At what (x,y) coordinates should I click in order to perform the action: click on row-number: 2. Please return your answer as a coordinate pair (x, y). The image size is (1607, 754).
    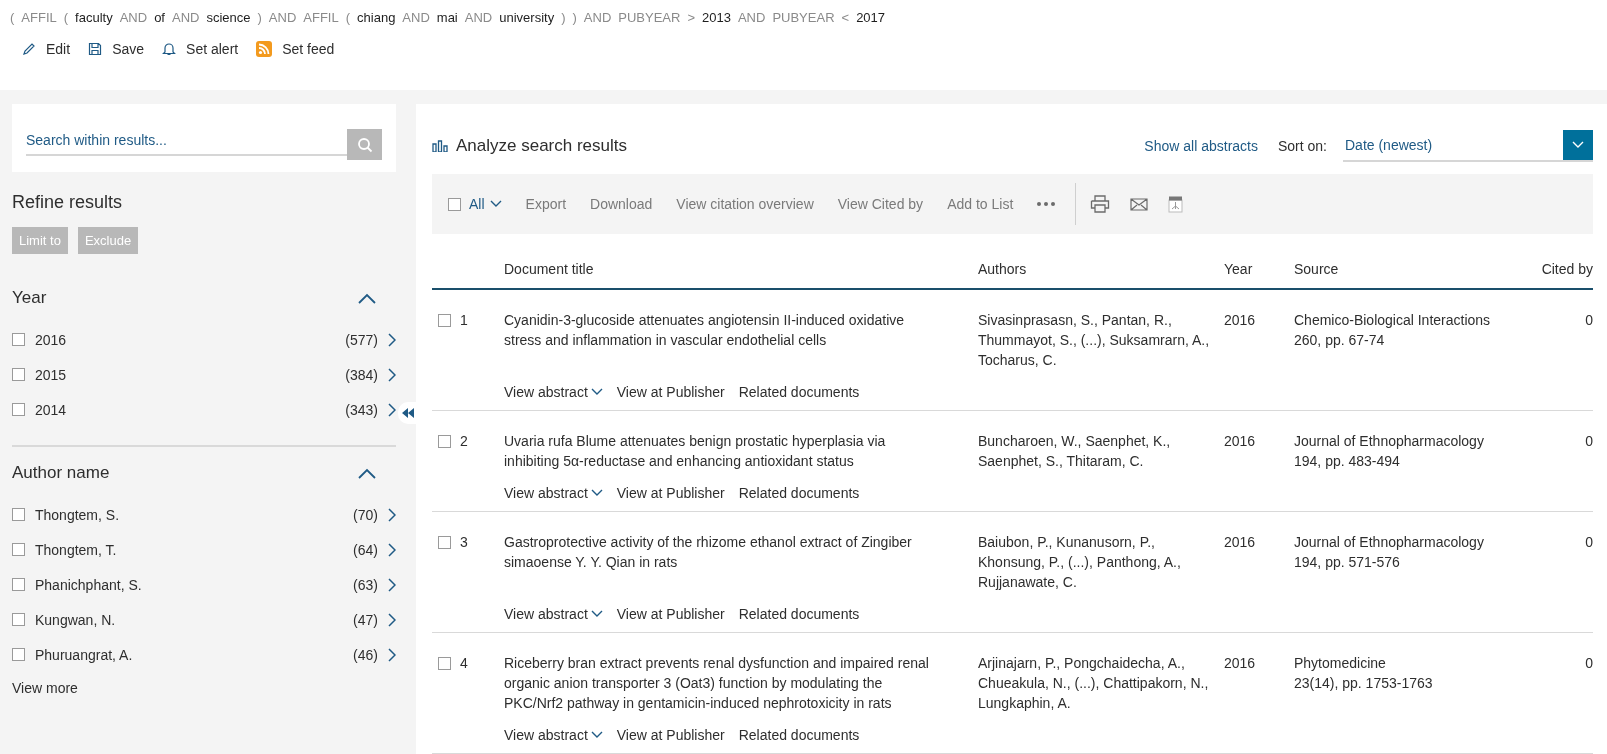
    Looking at the image, I should click on (464, 441).